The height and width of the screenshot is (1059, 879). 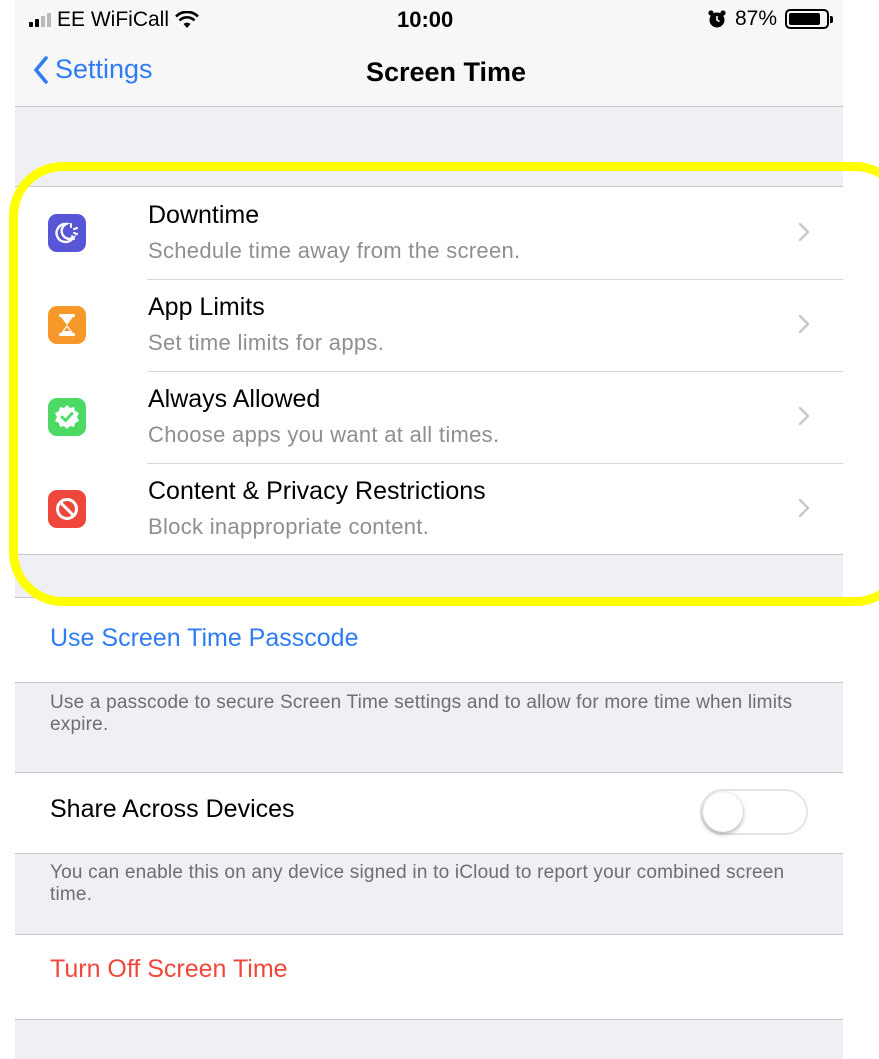 What do you see at coordinates (67, 325) in the screenshot?
I see `hourglass-icon` at bounding box center [67, 325].